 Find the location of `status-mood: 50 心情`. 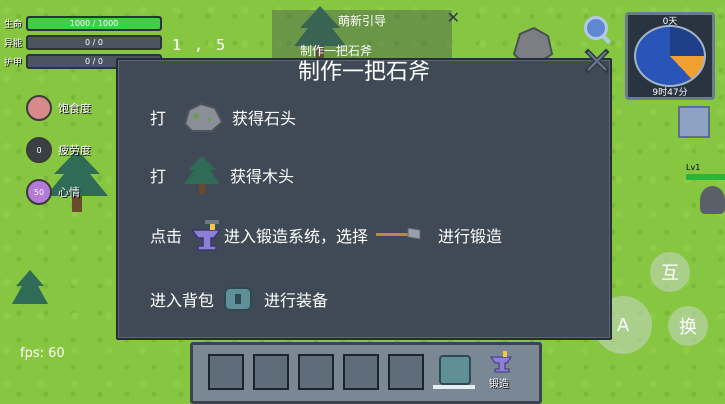

status-mood: 50 心情 is located at coordinates (58, 192).